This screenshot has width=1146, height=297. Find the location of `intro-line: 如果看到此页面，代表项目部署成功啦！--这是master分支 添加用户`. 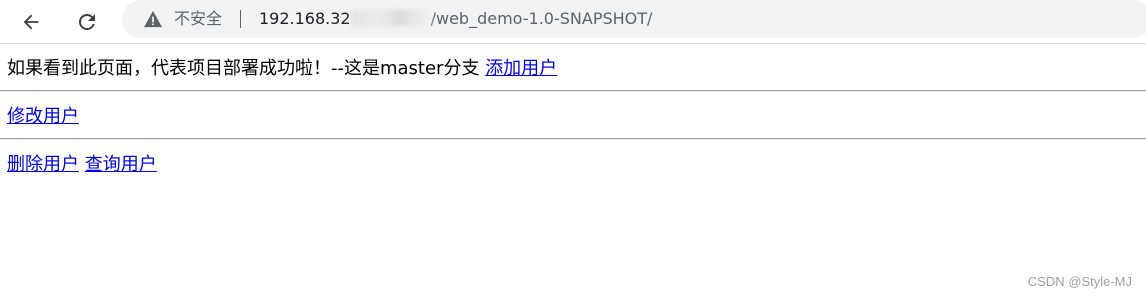

intro-line: 如果看到此页面，代表项目部署成功啦！--这是master分支 添加用户 is located at coordinates (282, 69).